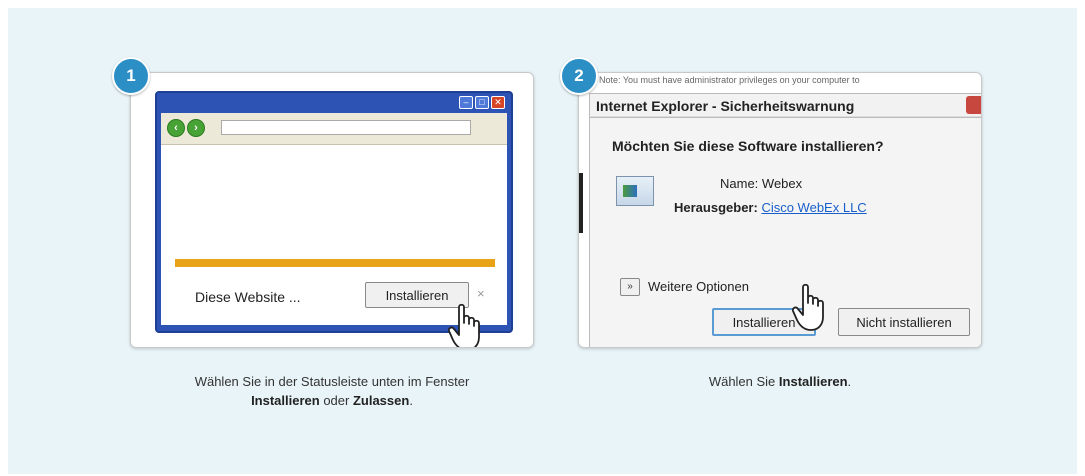  Describe the element at coordinates (334, 219) in the screenshot. I see `browser-content: ‹ › Diese Website ... Installieren ×` at that location.